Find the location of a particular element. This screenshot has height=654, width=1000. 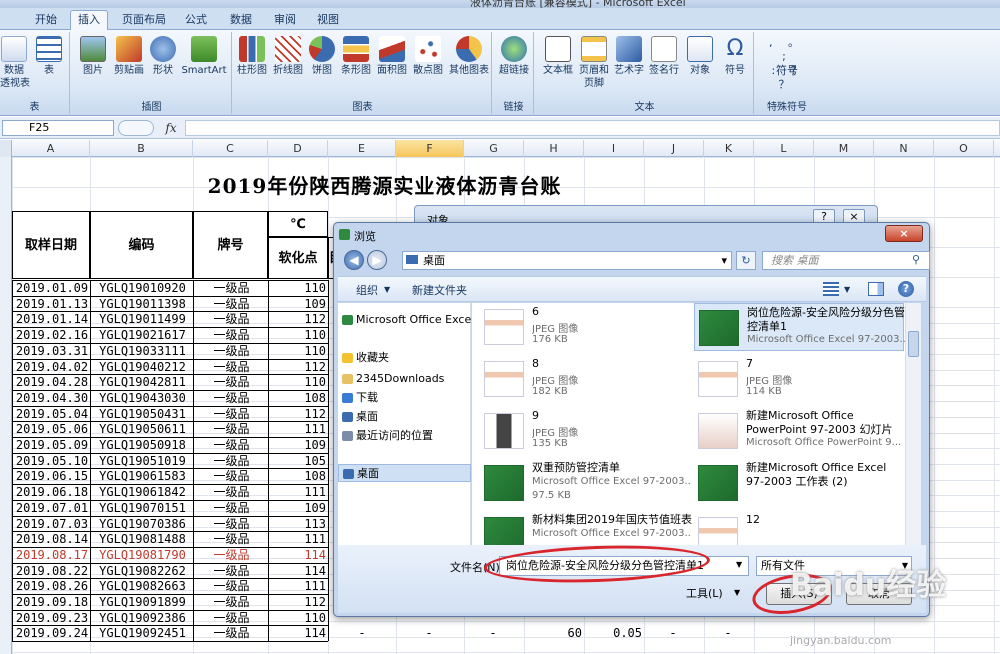

column-header-l: L is located at coordinates (784, 148).